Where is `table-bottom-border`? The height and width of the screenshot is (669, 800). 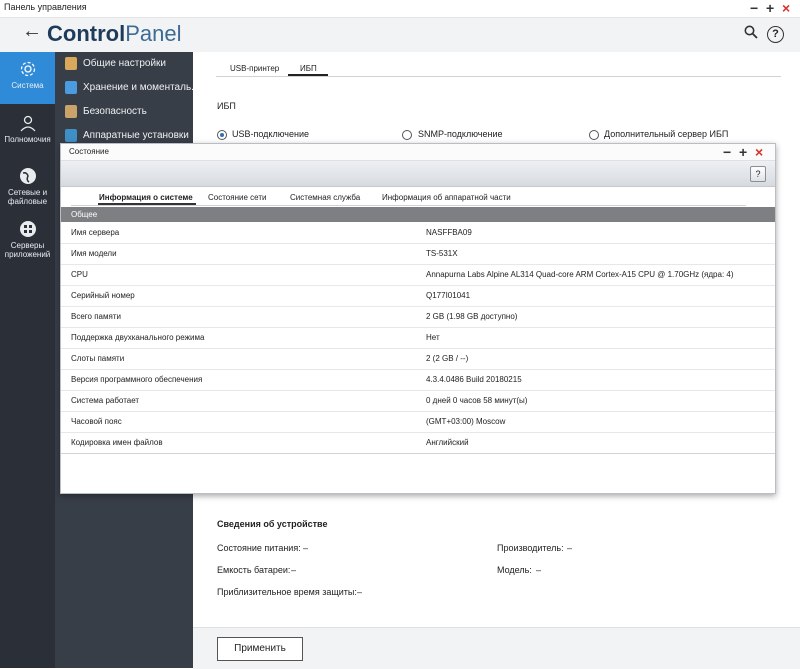
table-bottom-border is located at coordinates (418, 453).